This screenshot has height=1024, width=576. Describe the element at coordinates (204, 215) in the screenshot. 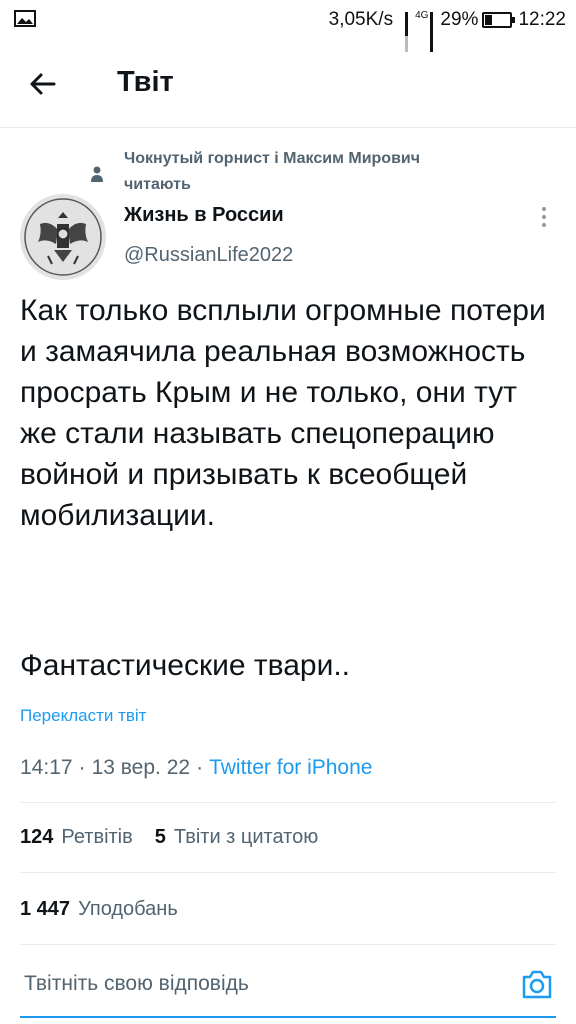

I see `author-name: Жизнь в России` at that location.